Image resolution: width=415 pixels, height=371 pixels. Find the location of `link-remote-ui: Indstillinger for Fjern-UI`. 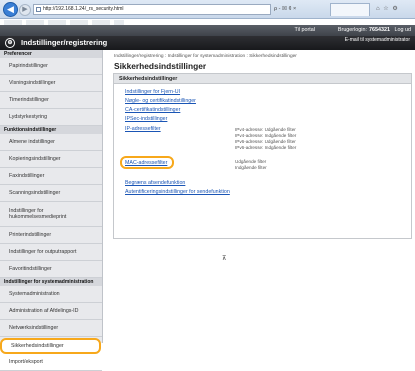

link-remote-ui: Indstillinger for Fjern-UI is located at coordinates (152, 92).